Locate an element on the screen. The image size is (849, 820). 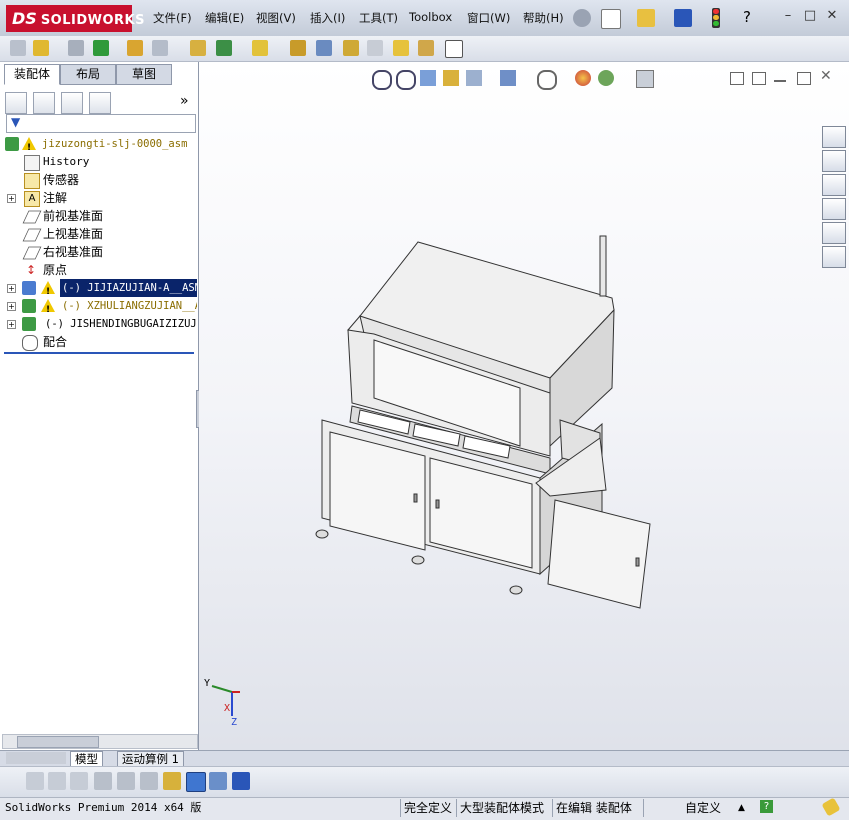
close-button: ✕ is located at coordinates (832, 16).